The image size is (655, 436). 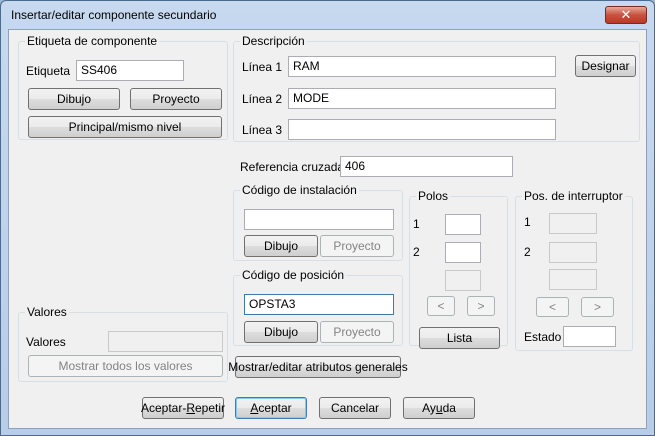 I want to click on etiqueta-group-title: Etiqueta de componente, so click(x=92, y=41).